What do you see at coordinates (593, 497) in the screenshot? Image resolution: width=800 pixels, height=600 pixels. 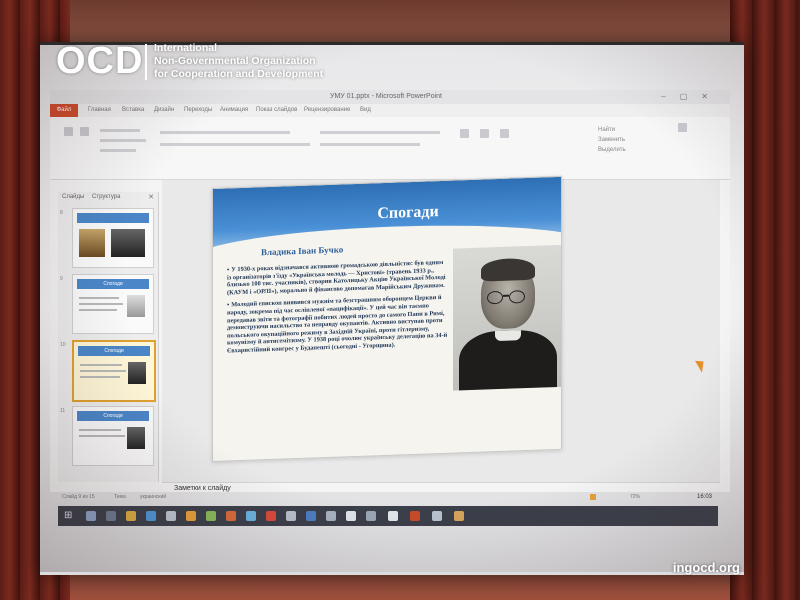 I see `normal-view-icon` at bounding box center [593, 497].